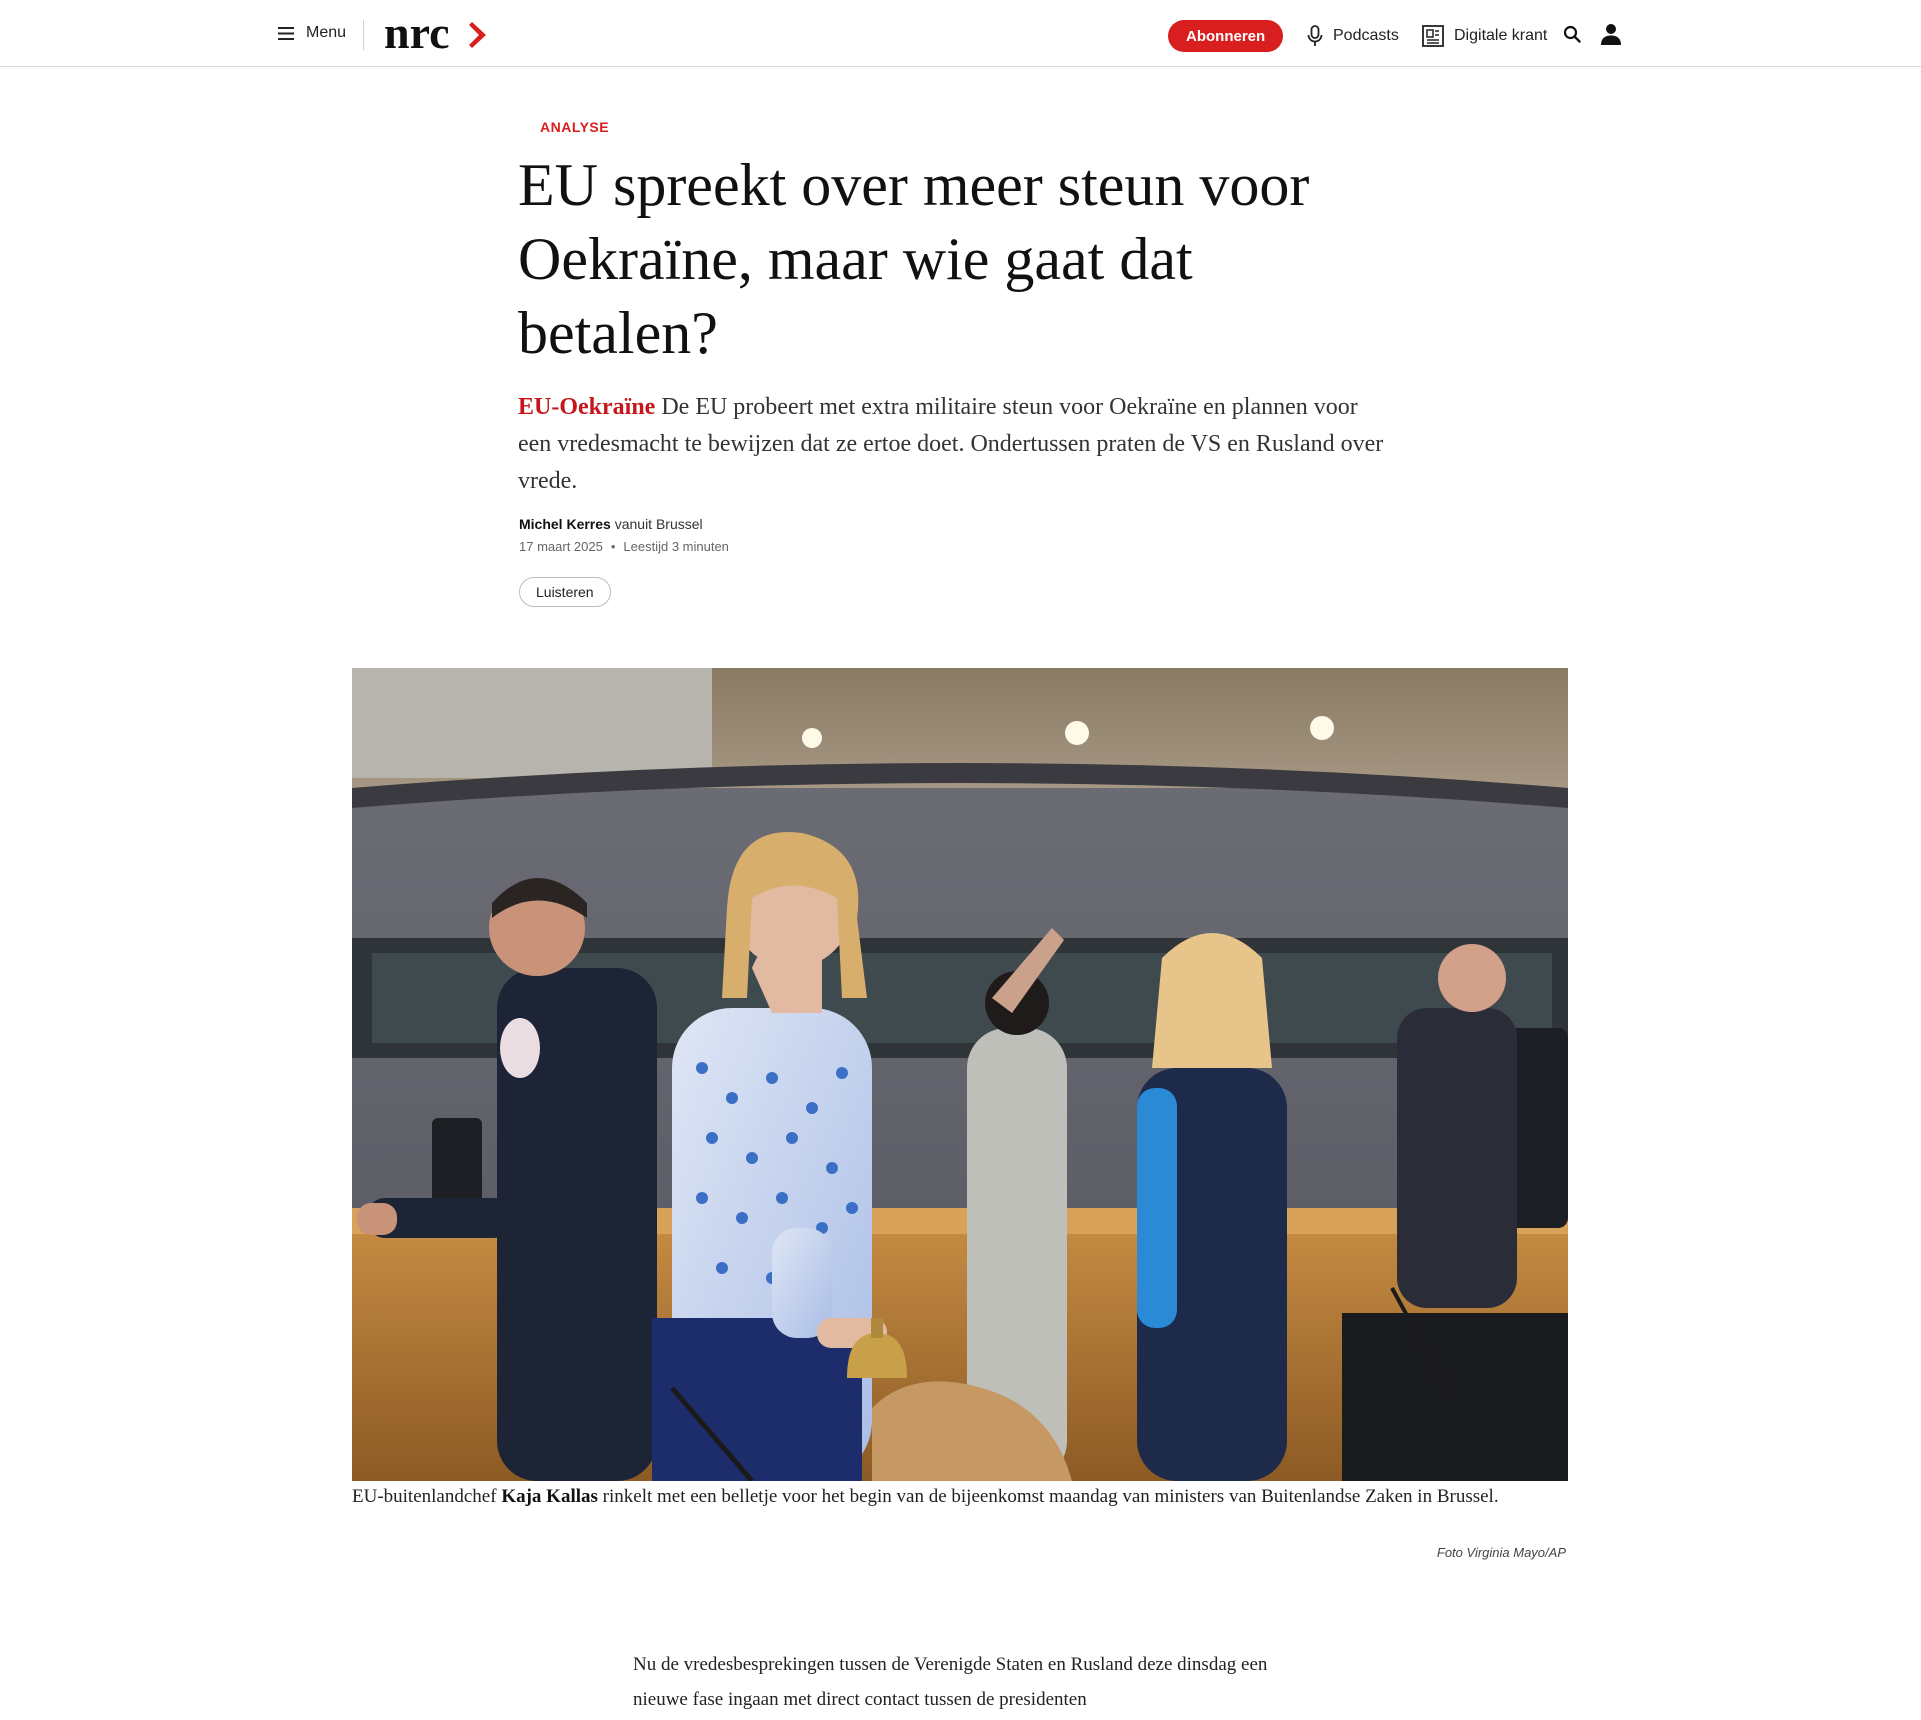 This screenshot has width=1921, height=1720. I want to click on menu-icon, so click(286, 33).